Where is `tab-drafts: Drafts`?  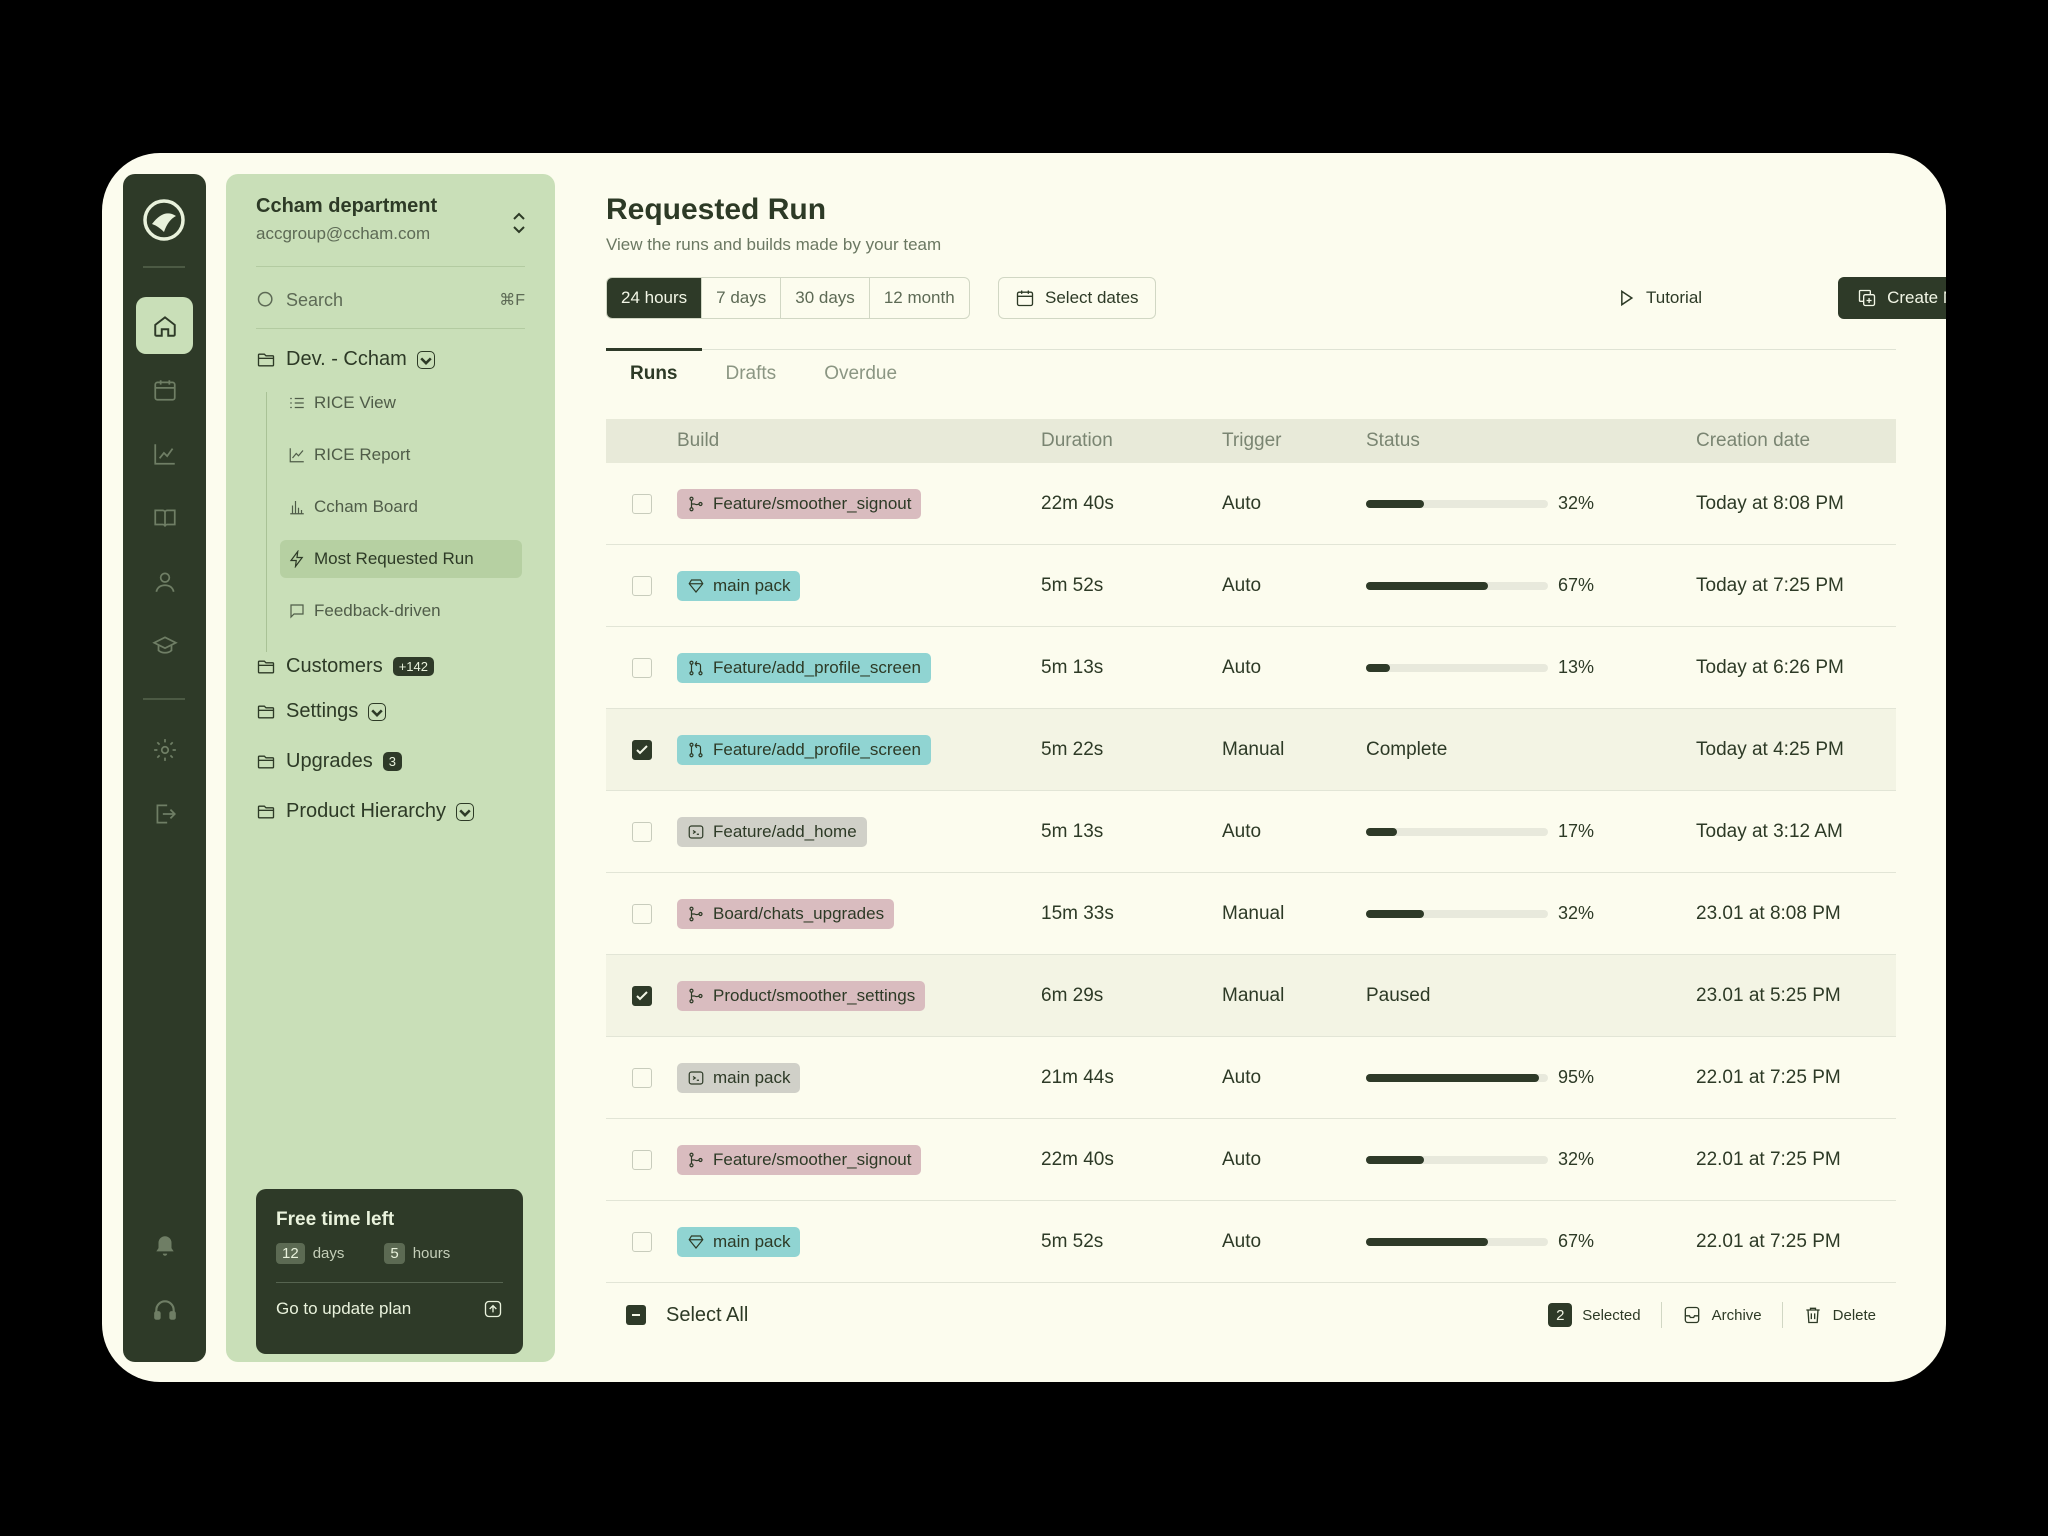
tab-drafts: Drafts is located at coordinates (751, 373).